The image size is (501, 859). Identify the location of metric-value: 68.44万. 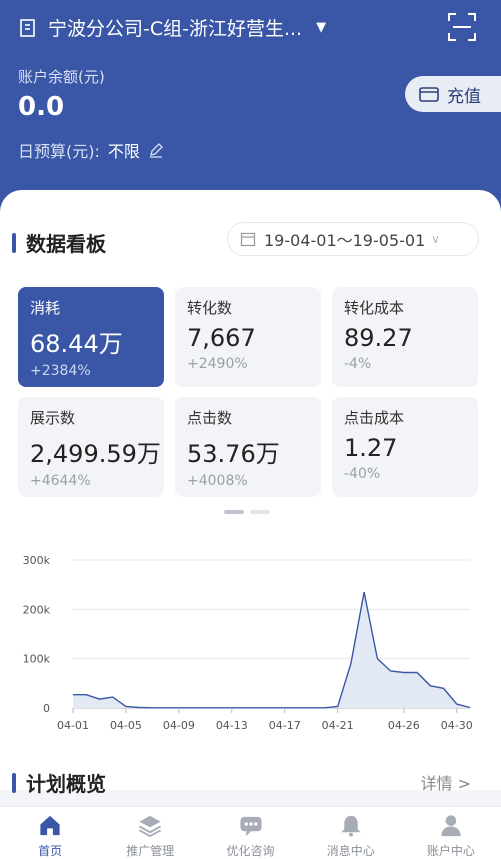
(76, 344).